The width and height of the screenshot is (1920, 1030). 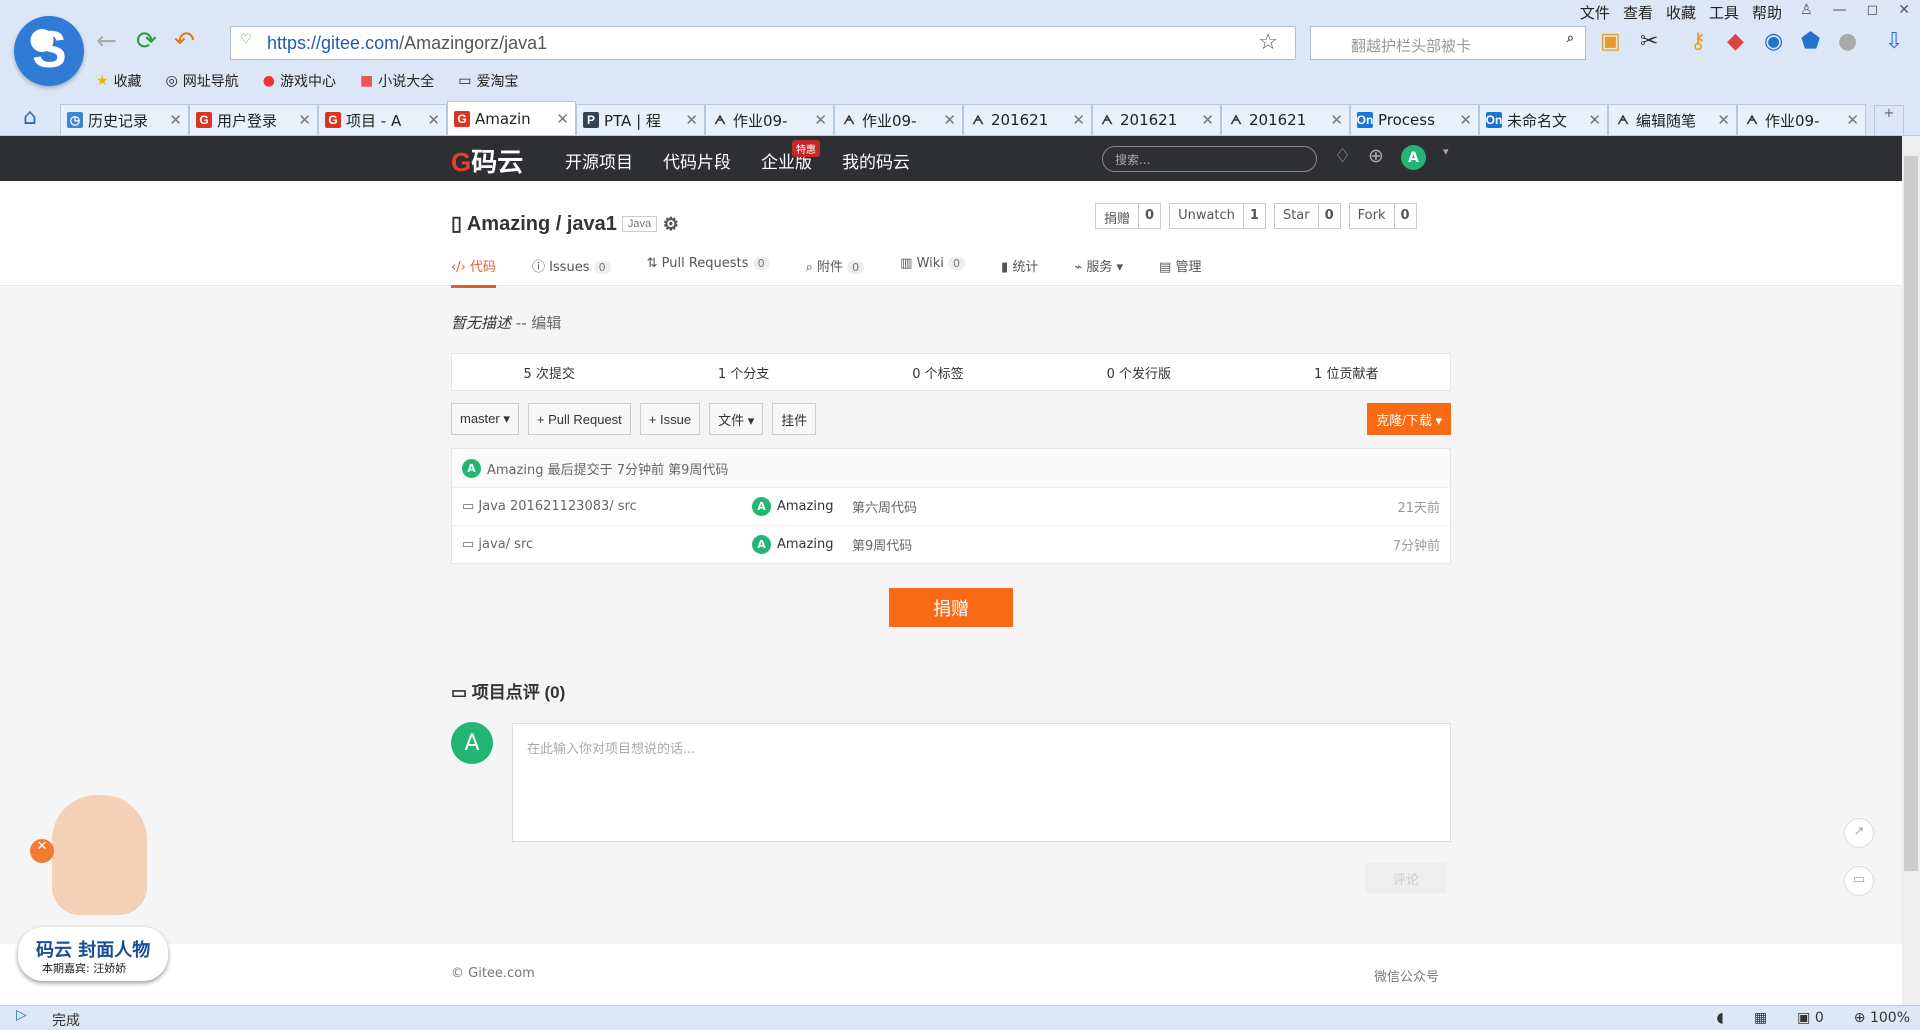 I want to click on menu-favorites: 收藏, so click(x=1681, y=12).